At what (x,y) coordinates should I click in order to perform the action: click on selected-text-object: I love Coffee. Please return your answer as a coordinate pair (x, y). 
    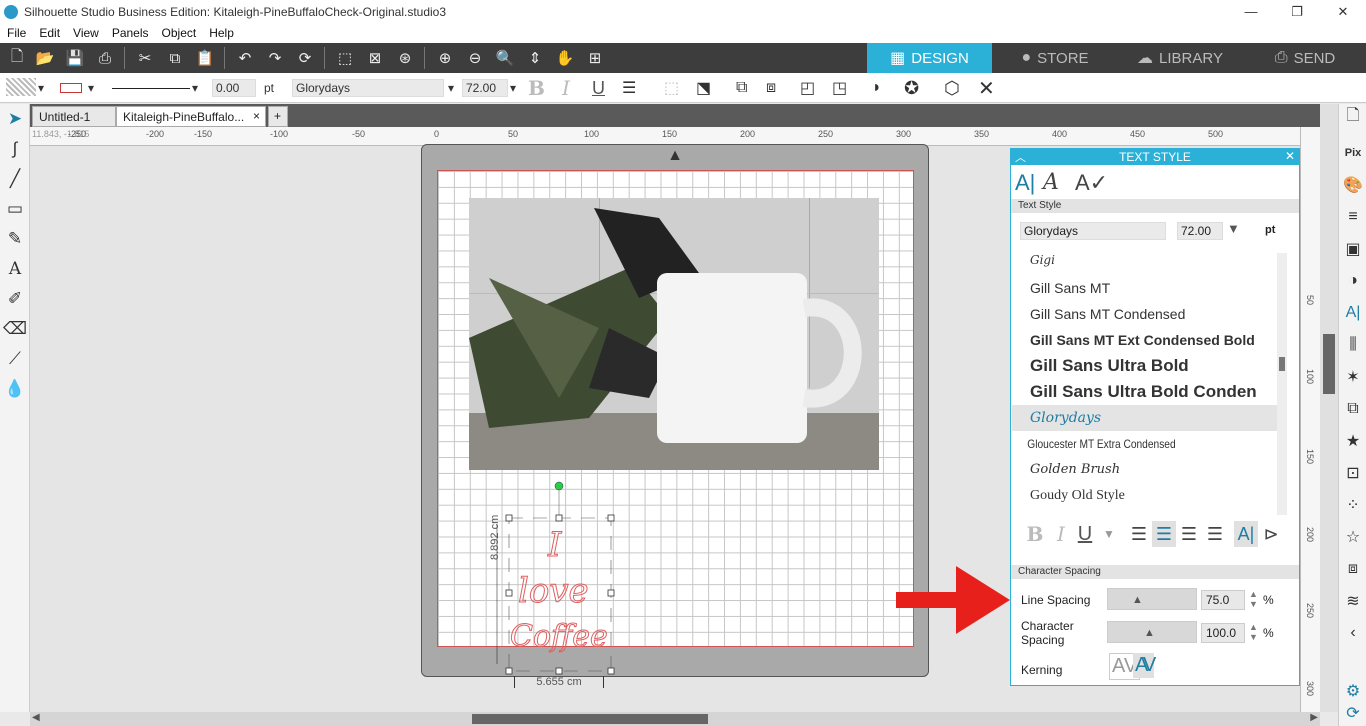
    Looking at the image, I should click on (558, 583).